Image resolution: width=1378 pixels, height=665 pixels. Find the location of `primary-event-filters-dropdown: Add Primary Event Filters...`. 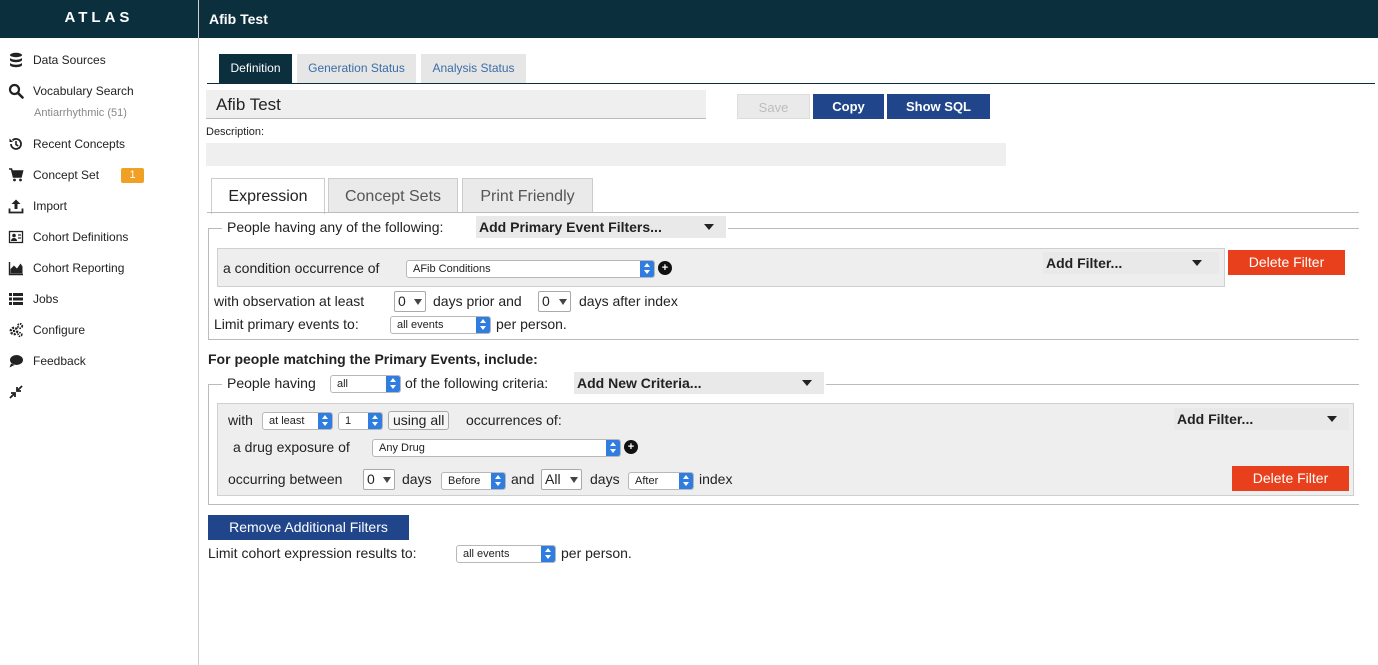

primary-event-filters-dropdown: Add Primary Event Filters... is located at coordinates (601, 227).